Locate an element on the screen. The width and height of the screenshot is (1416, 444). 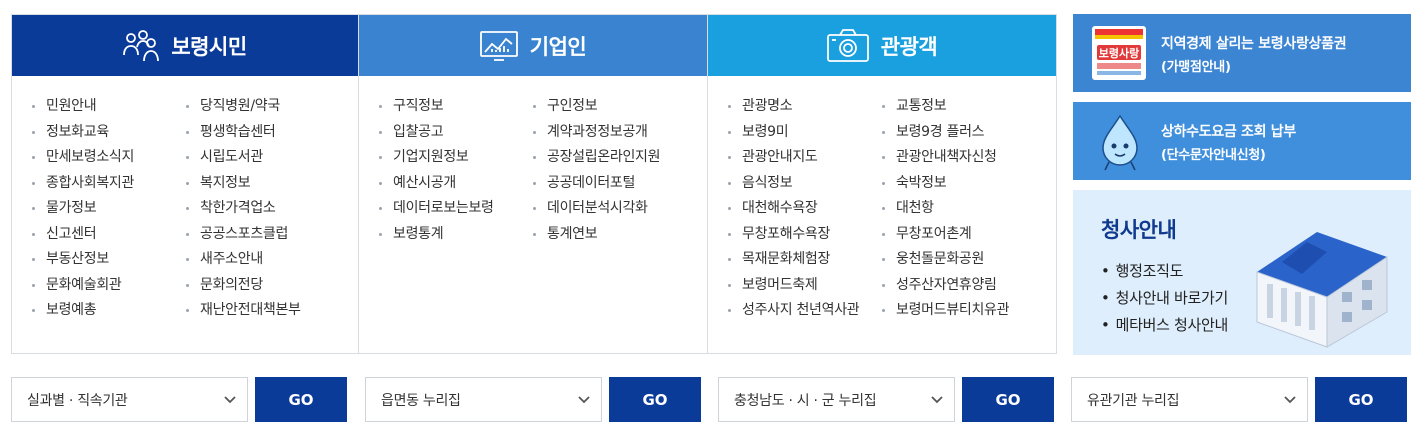
link-item: 기업지원정보 is located at coordinates (456, 160).